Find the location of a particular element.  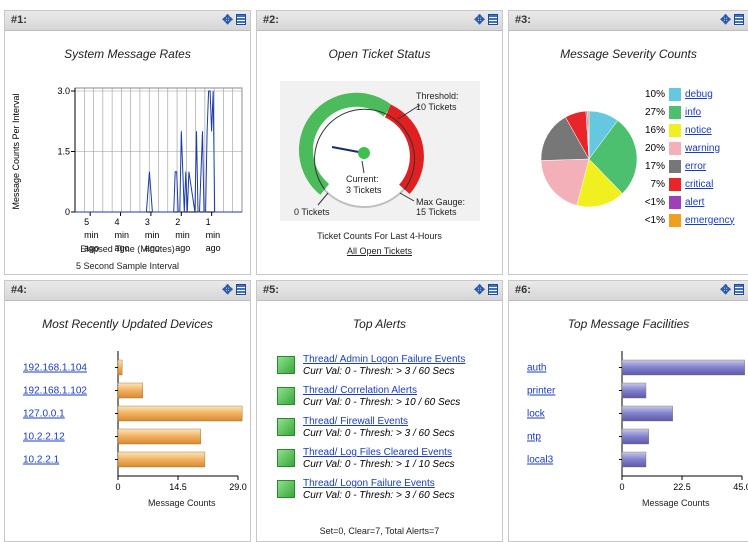

bar-auth is located at coordinates (683, 367).